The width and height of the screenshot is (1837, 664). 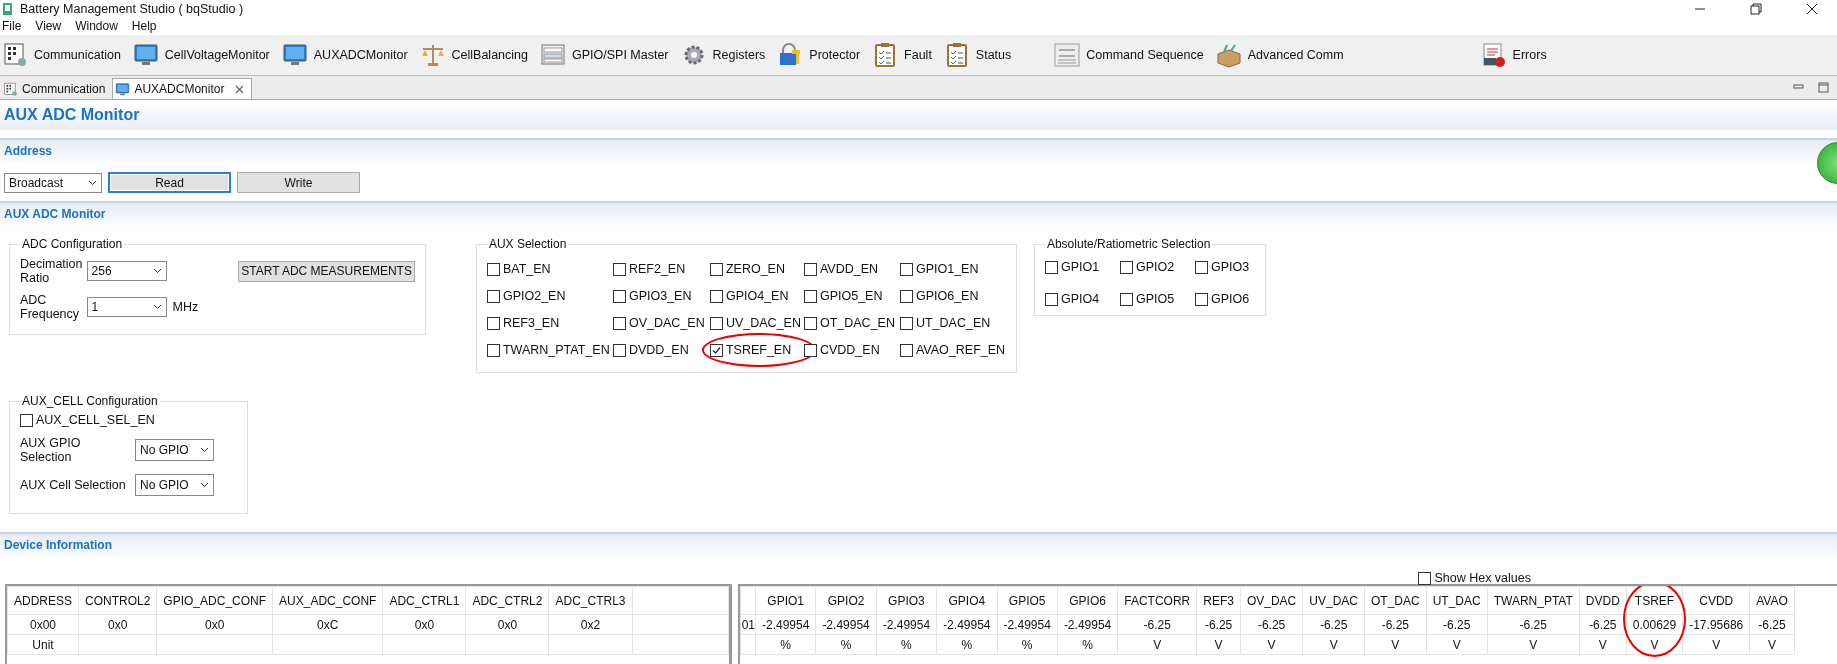 I want to click on tab: Communication, so click(x=56, y=88).